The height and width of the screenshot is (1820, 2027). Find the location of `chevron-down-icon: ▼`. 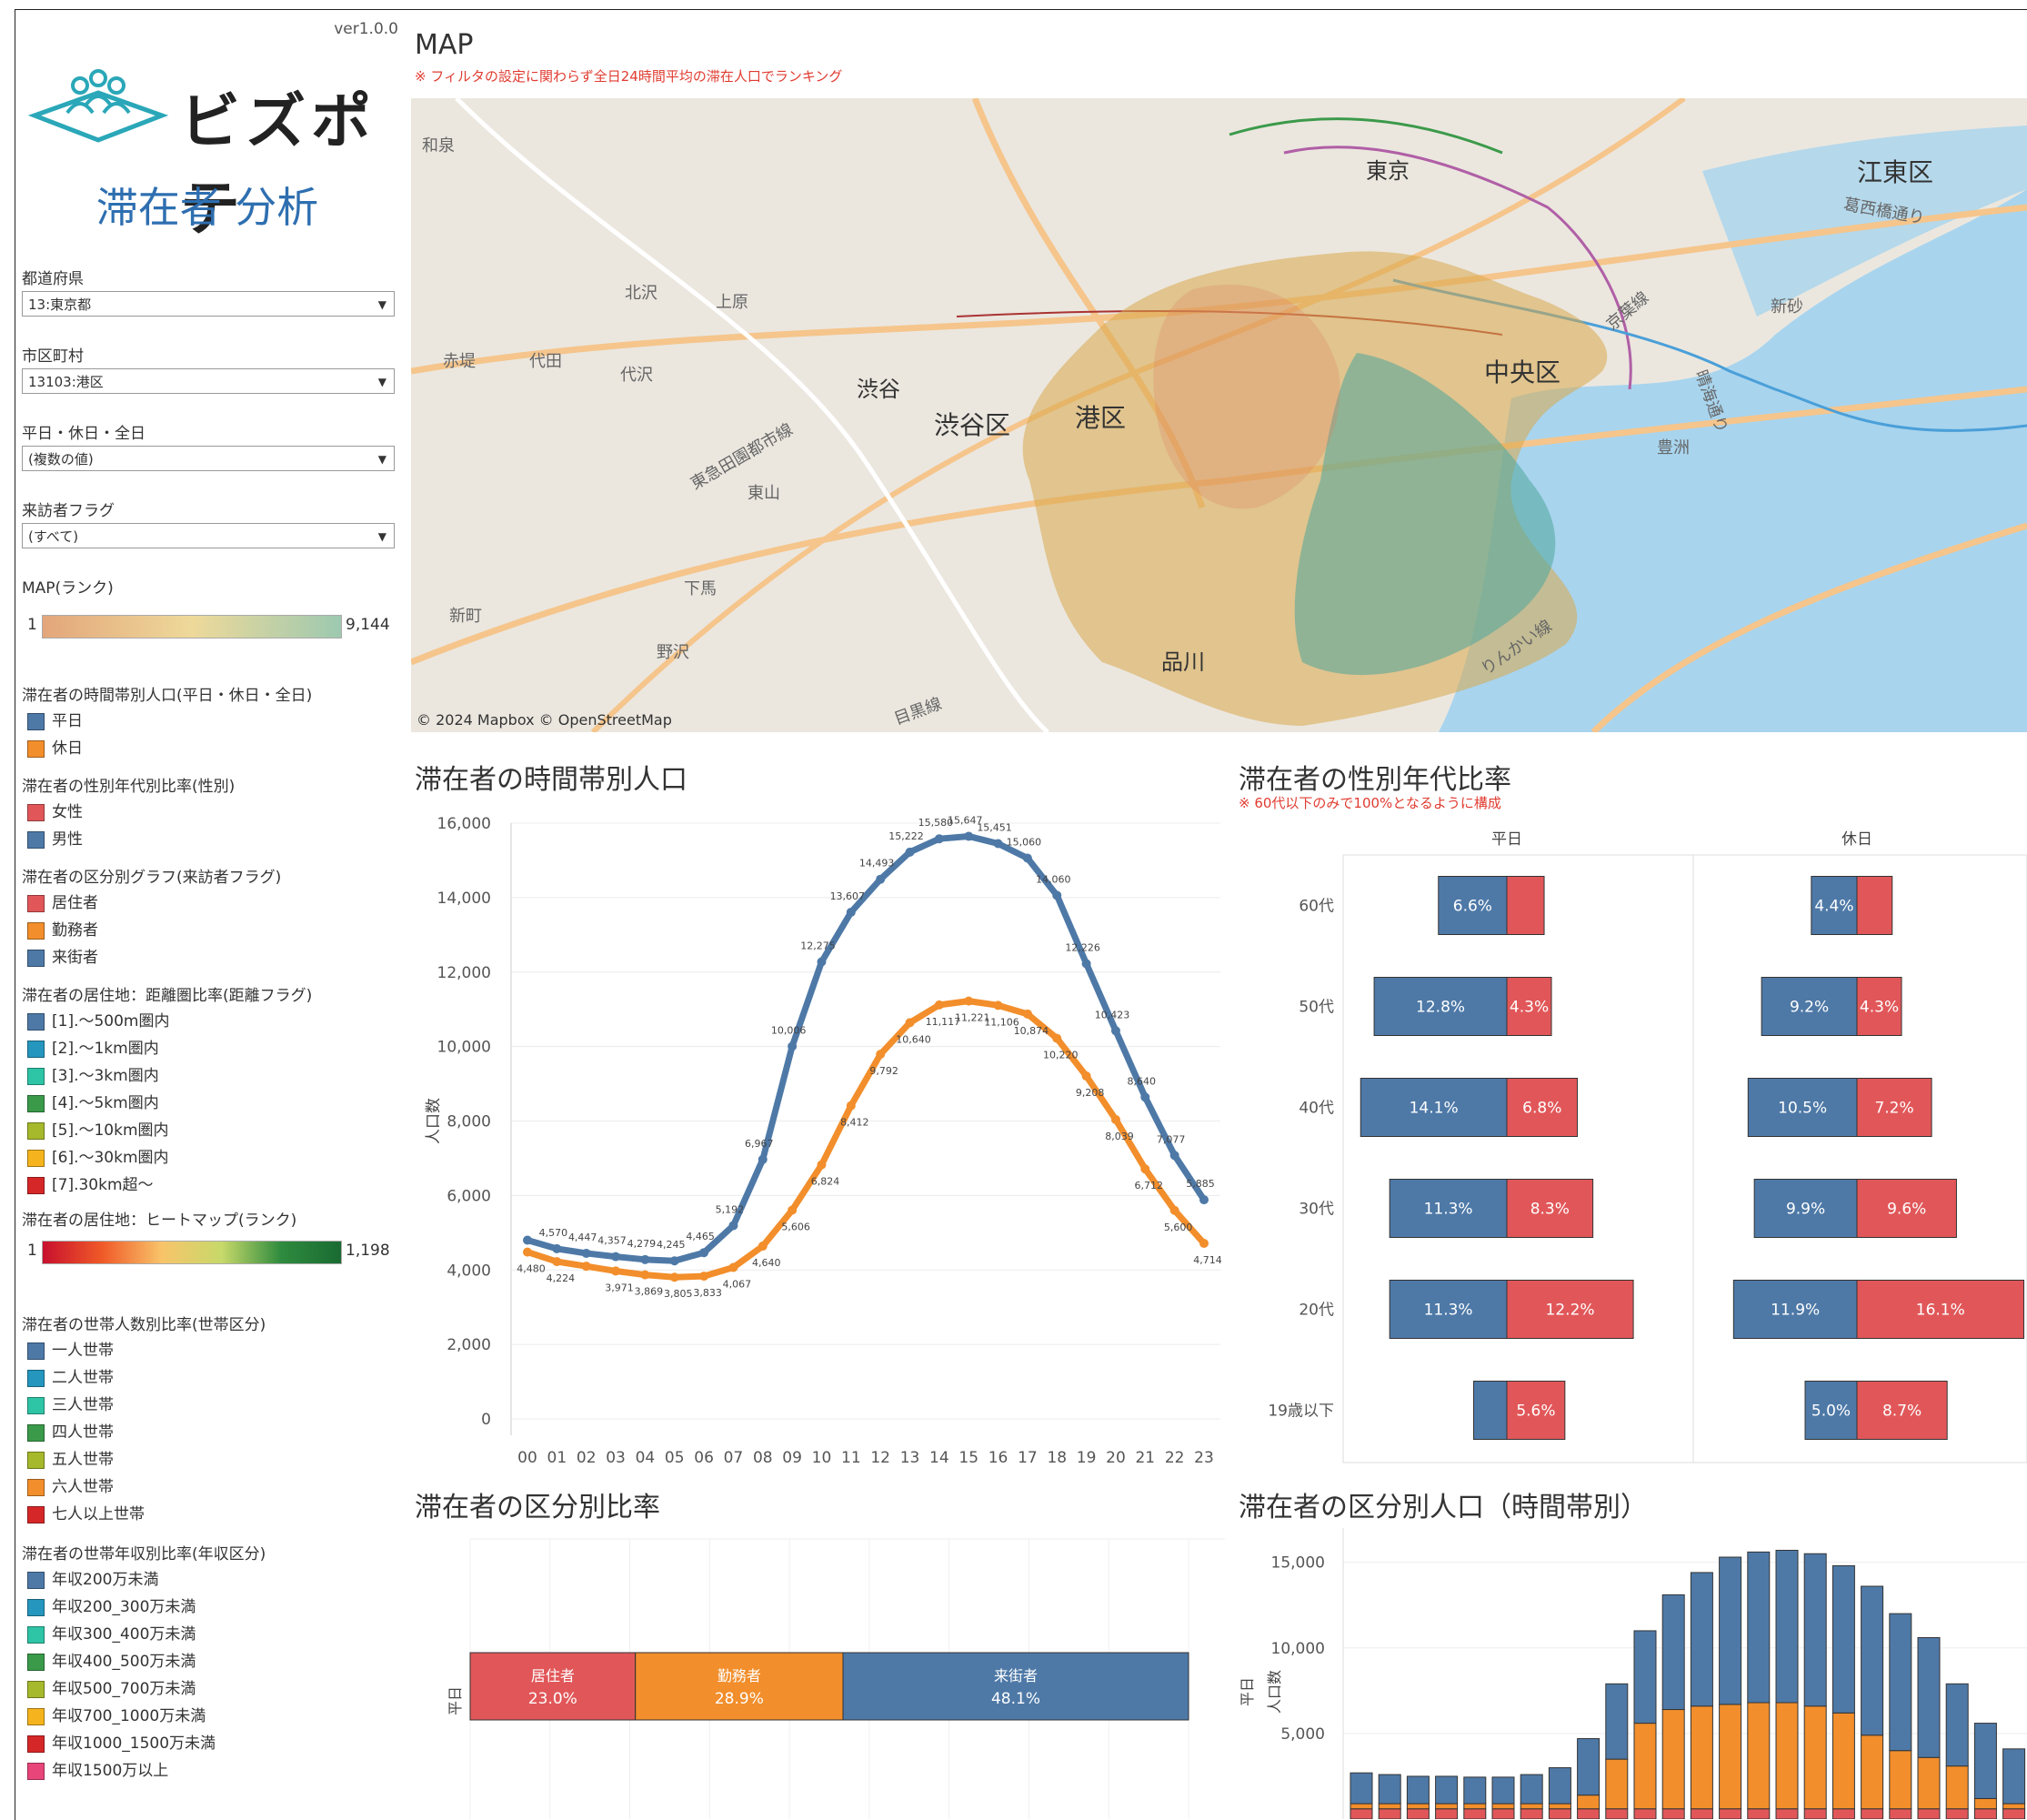

chevron-down-icon: ▼ is located at coordinates (381, 459).